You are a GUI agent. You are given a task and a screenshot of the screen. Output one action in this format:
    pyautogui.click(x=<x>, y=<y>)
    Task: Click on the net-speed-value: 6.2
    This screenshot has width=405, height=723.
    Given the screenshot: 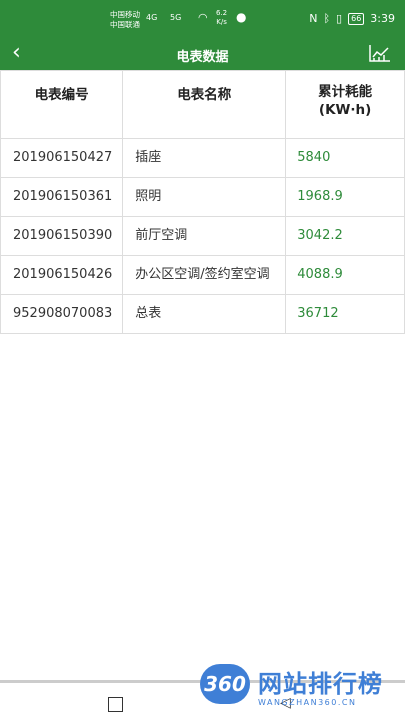 What is the action you would take?
    pyautogui.click(x=222, y=13)
    